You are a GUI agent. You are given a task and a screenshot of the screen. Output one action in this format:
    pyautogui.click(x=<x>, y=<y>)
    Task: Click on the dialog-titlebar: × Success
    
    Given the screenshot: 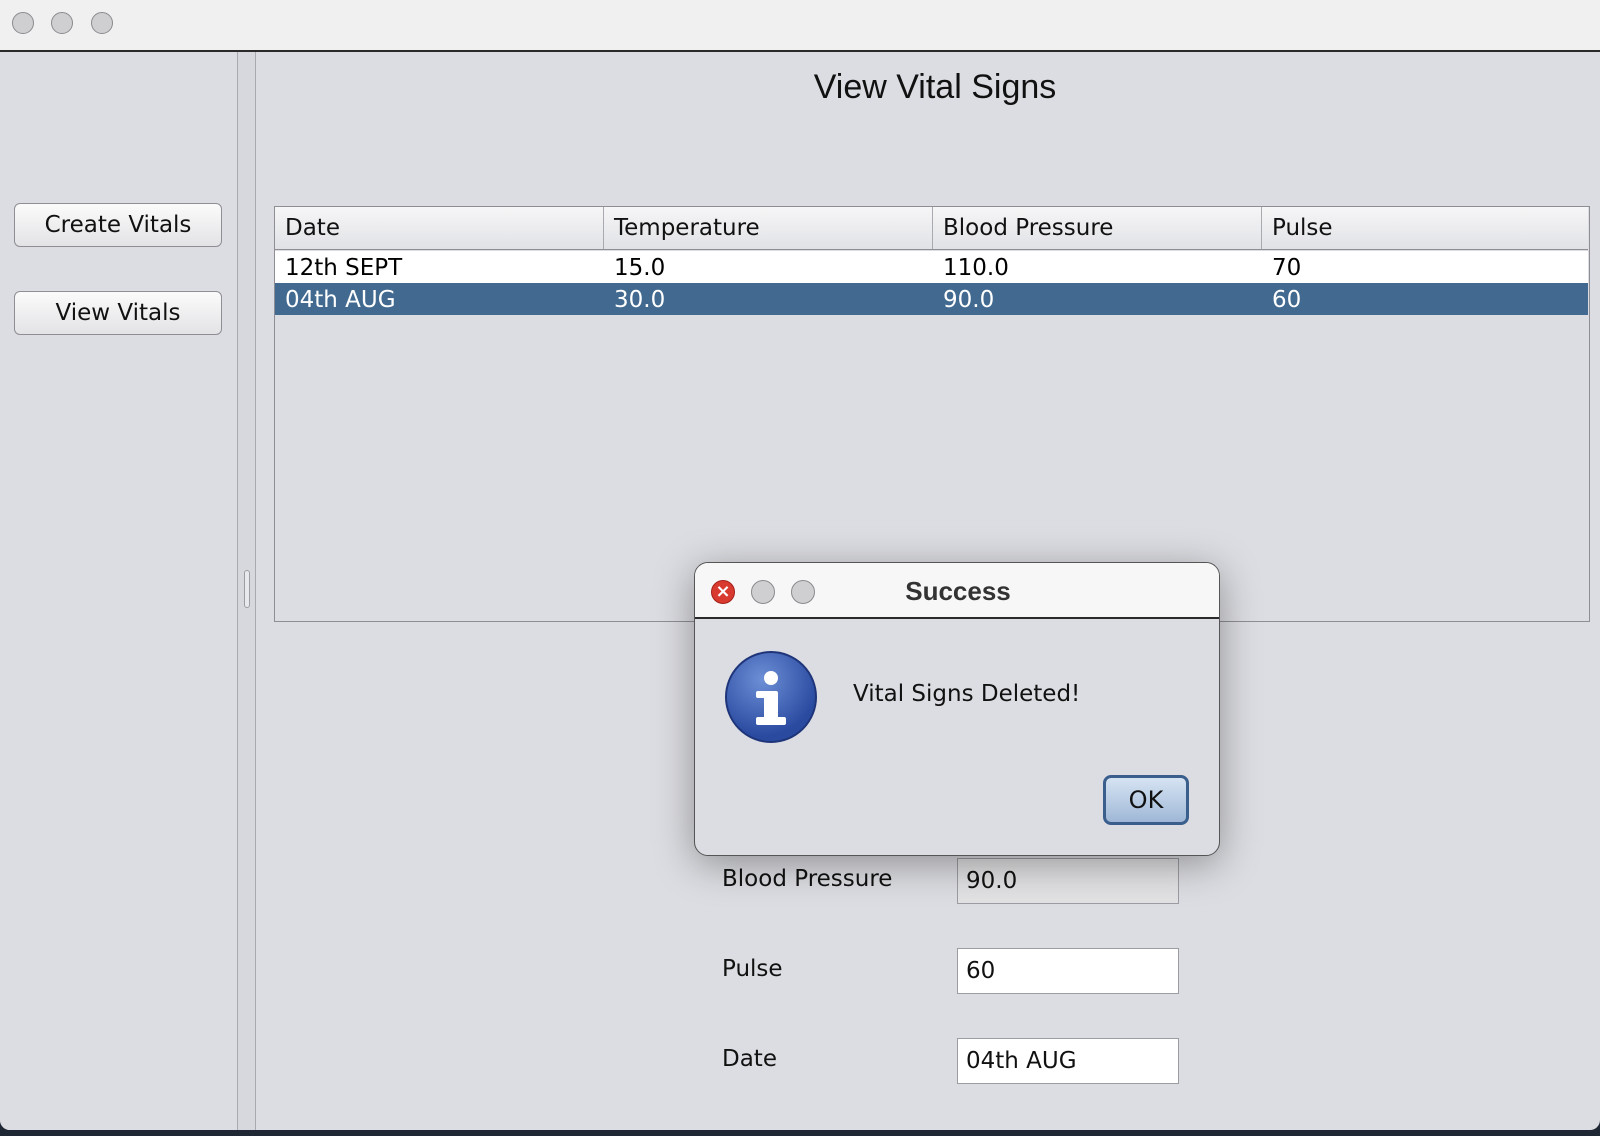 What is the action you would take?
    pyautogui.click(x=957, y=591)
    